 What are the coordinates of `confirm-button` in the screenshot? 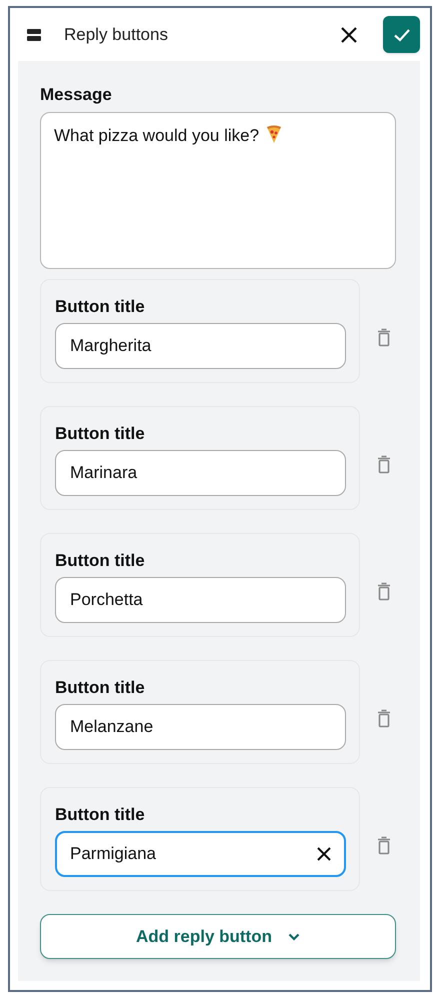 It's located at (401, 34).